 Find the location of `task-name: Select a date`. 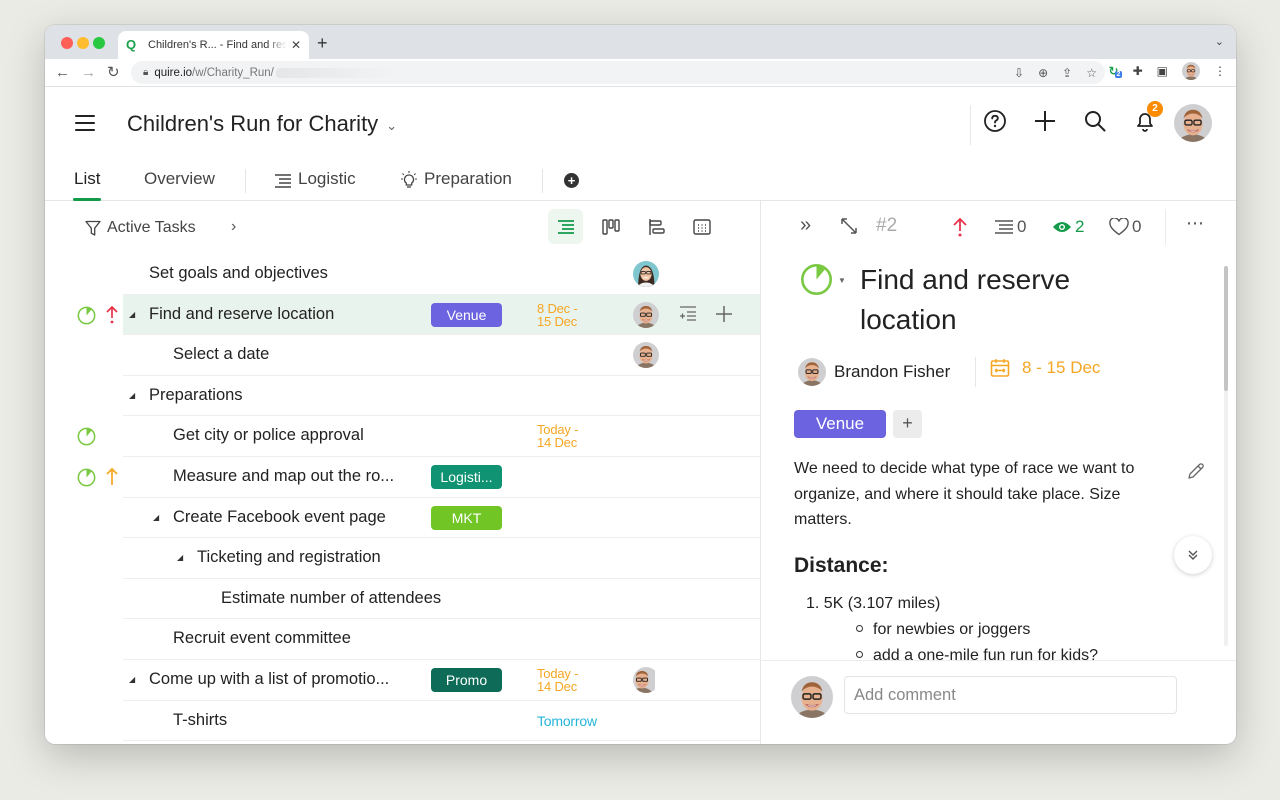

task-name: Select a date is located at coordinates (221, 354).